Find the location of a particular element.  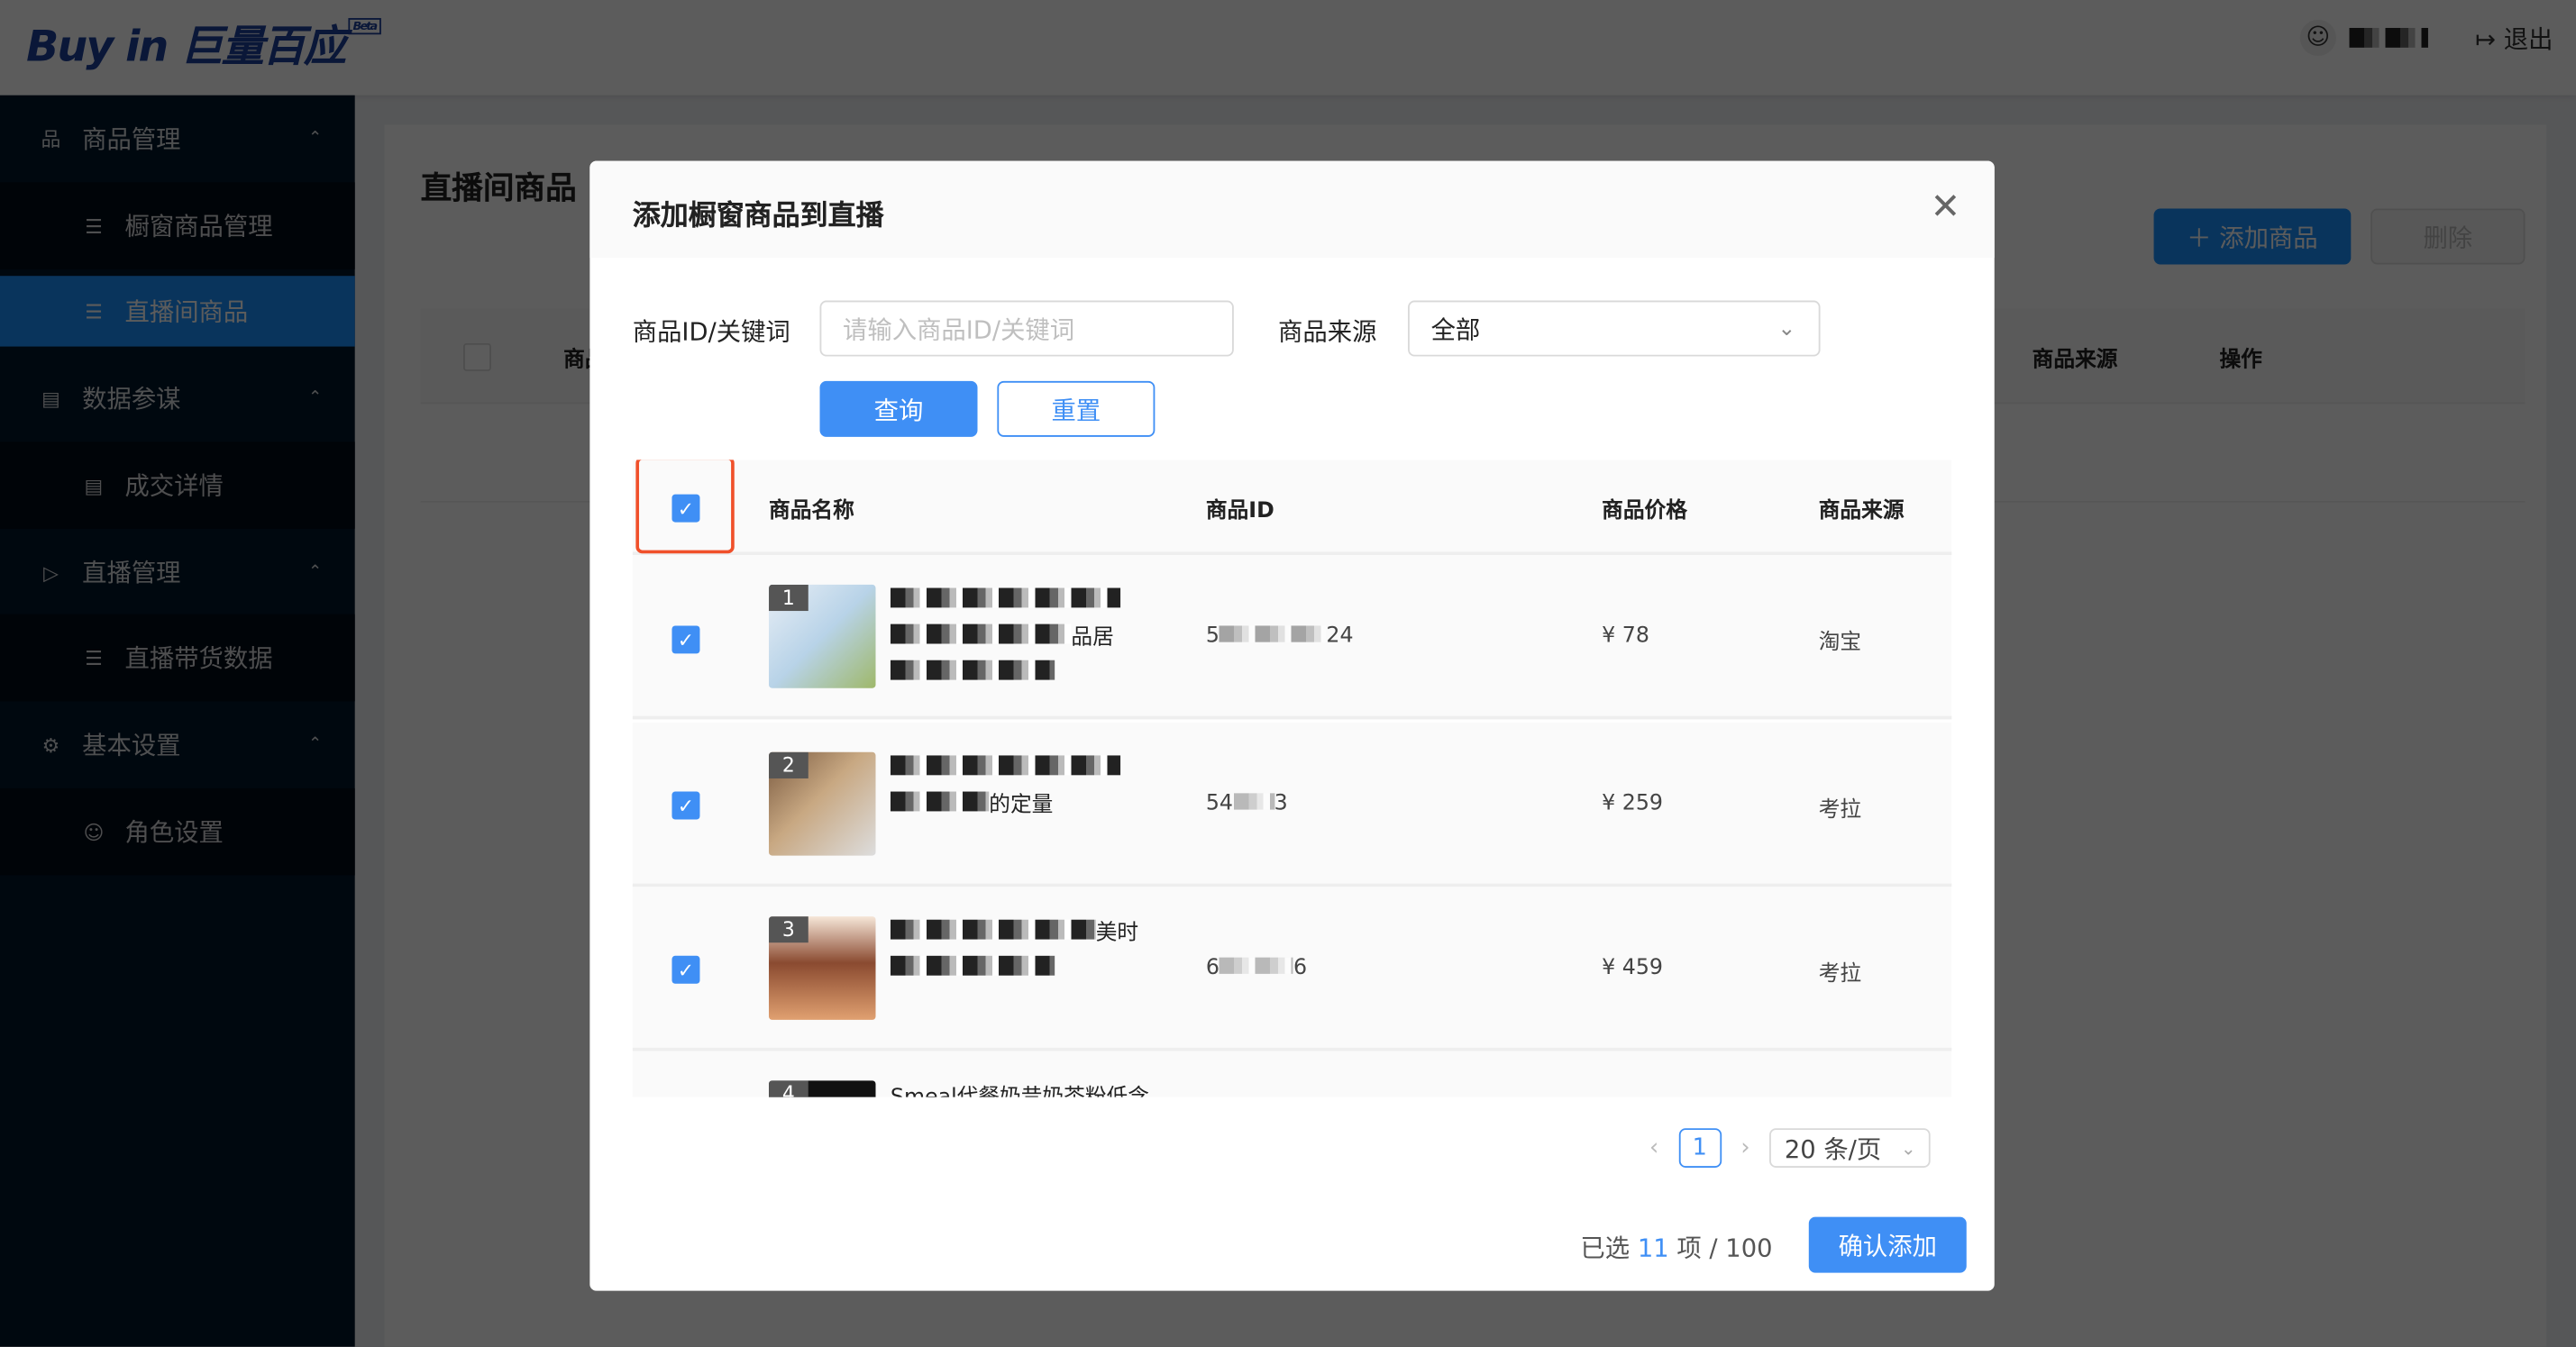

logout-label: 退出 is located at coordinates (2528, 39).